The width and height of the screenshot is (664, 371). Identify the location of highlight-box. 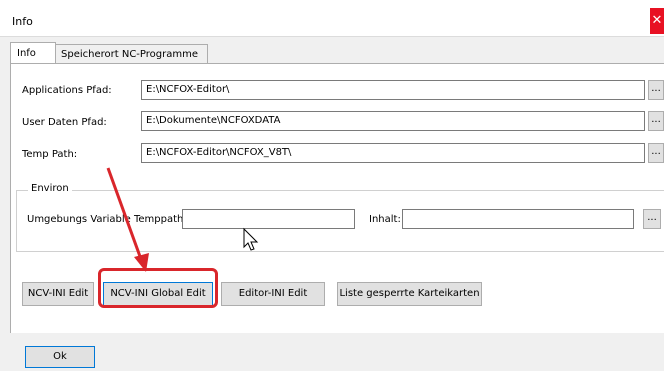
(158, 288).